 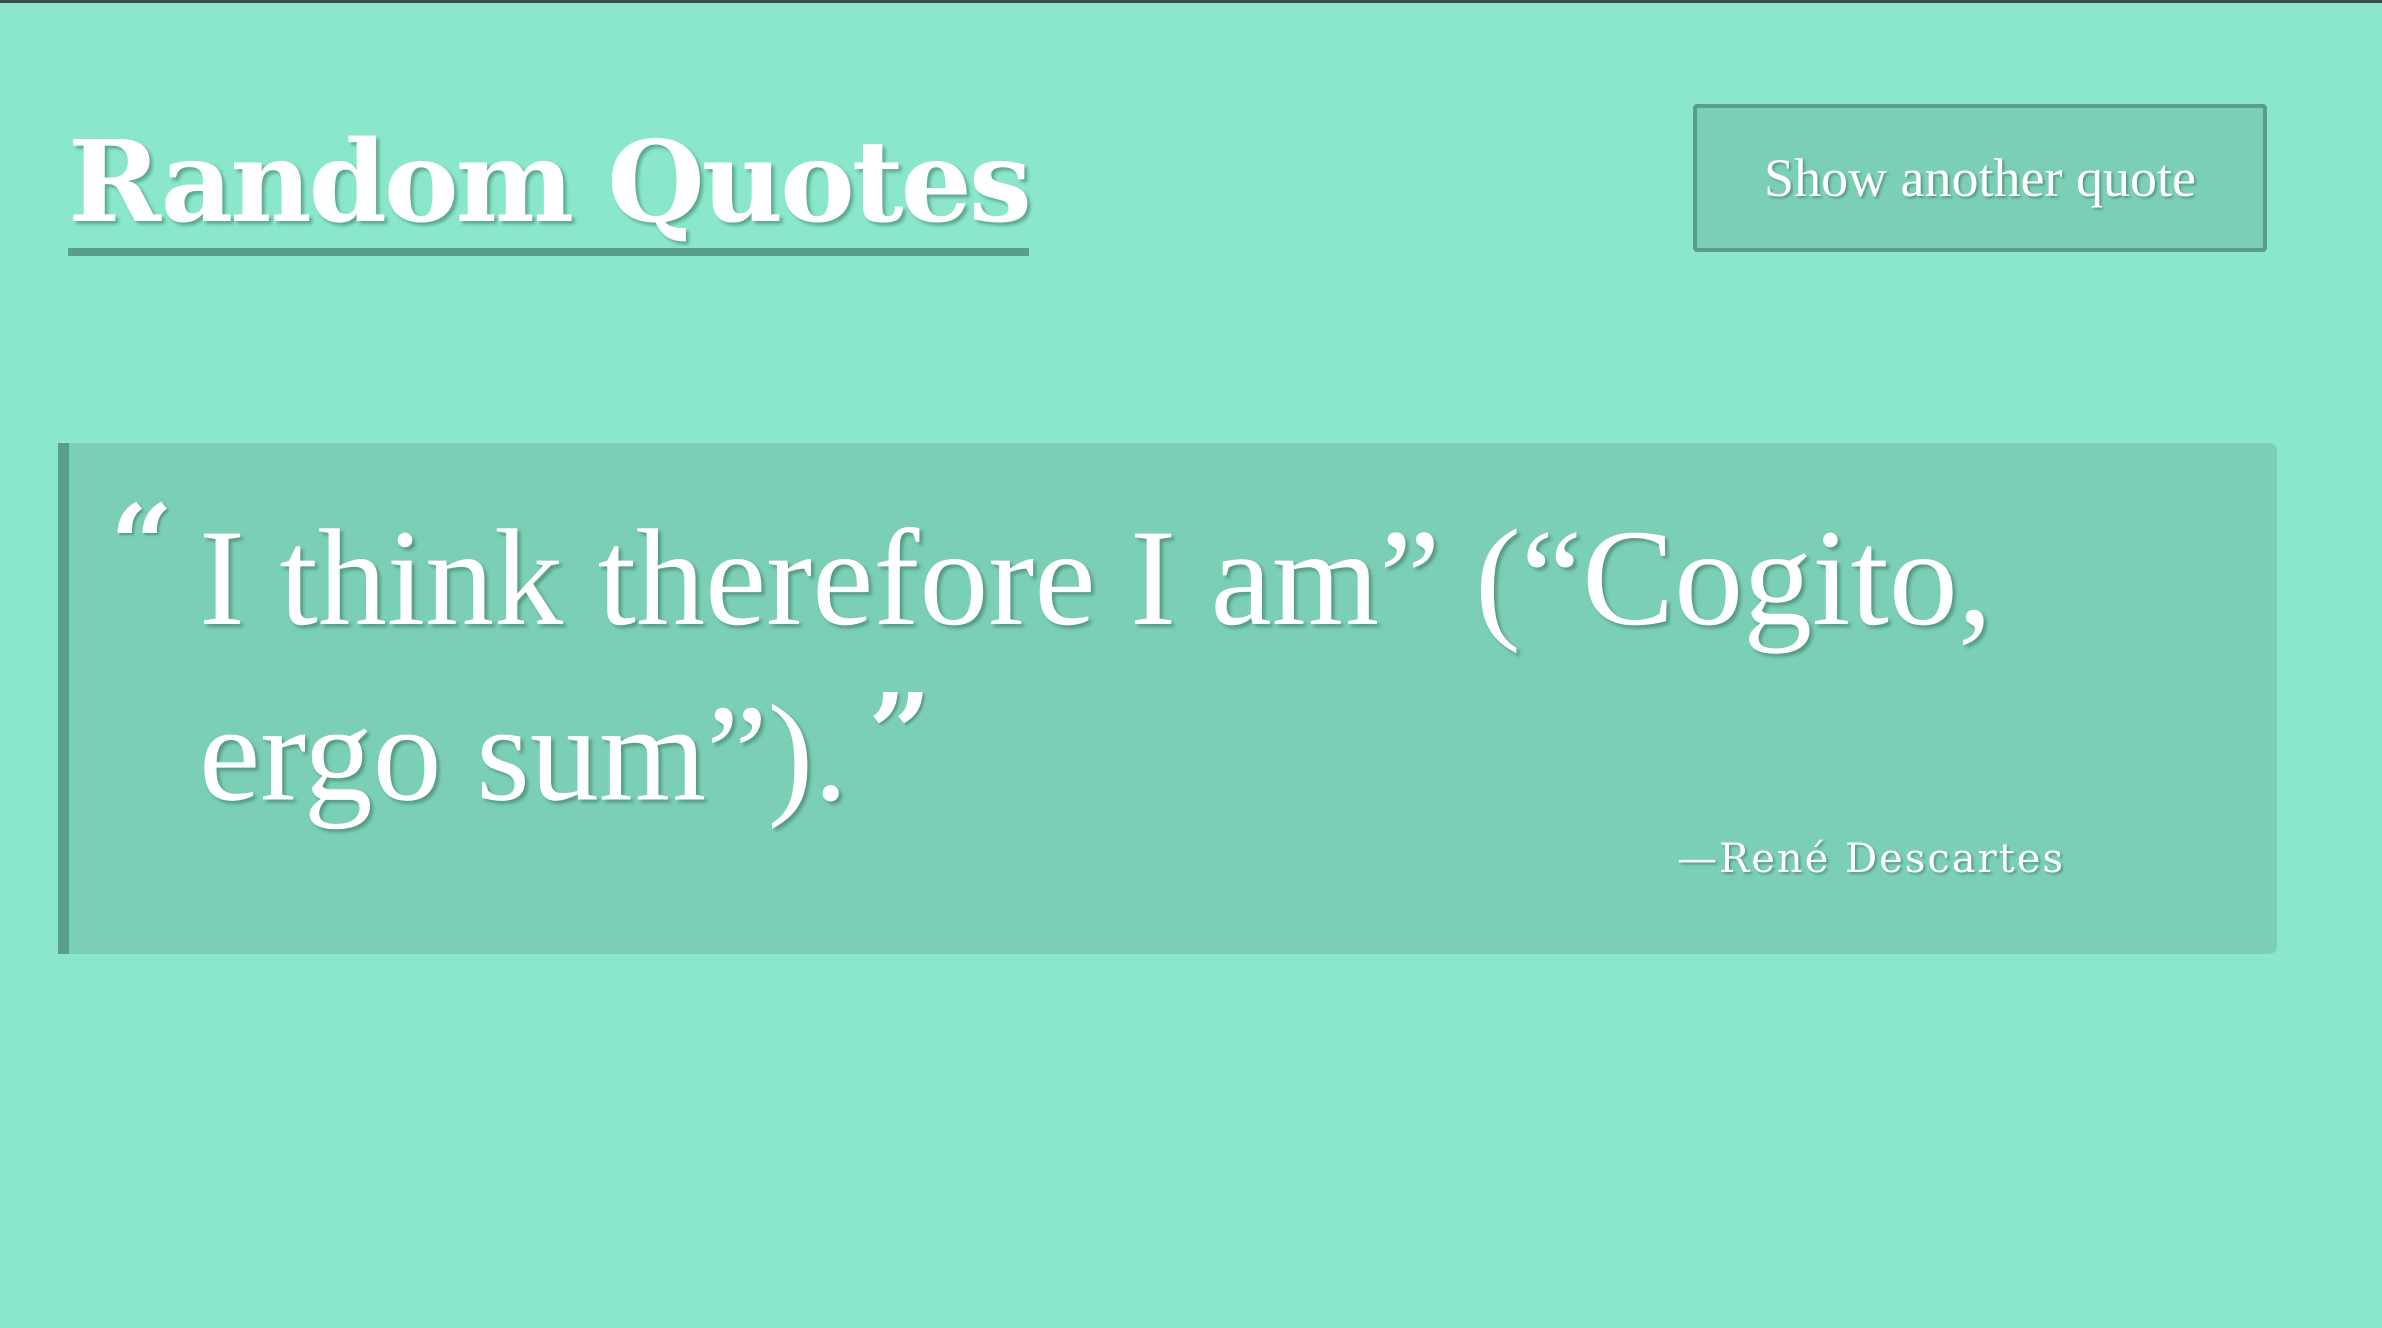 I want to click on top-border, so click(x=1191, y=1).